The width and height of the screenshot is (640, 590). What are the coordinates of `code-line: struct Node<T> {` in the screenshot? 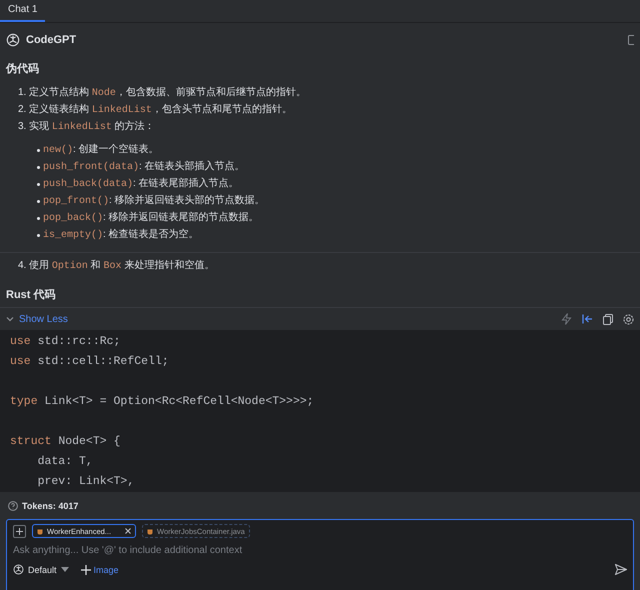 It's located at (66, 442).